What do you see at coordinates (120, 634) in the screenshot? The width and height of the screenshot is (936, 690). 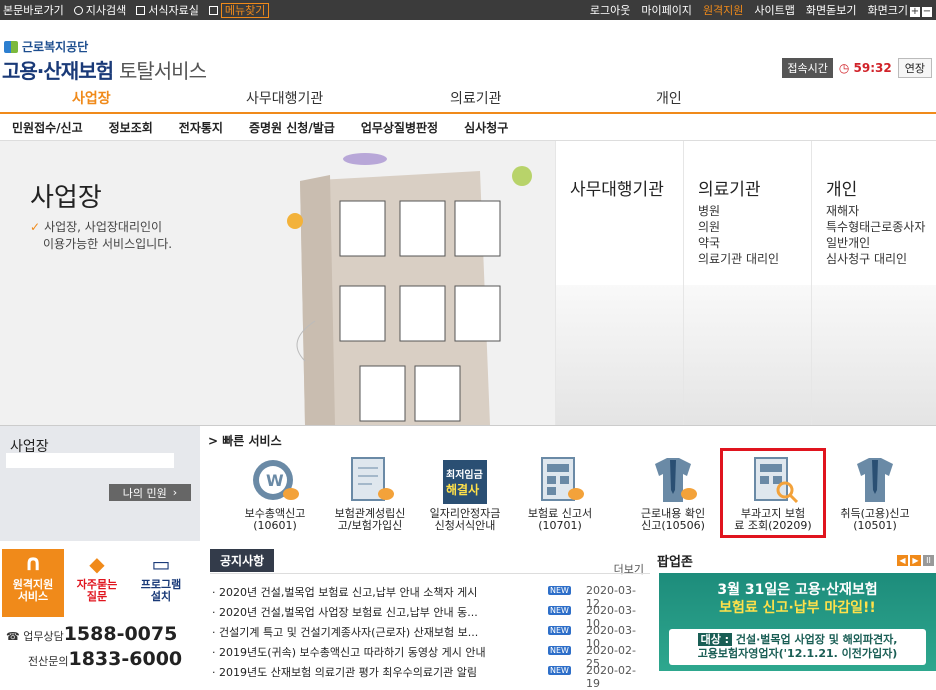 I see `consult-number: 1588-0075` at bounding box center [120, 634].